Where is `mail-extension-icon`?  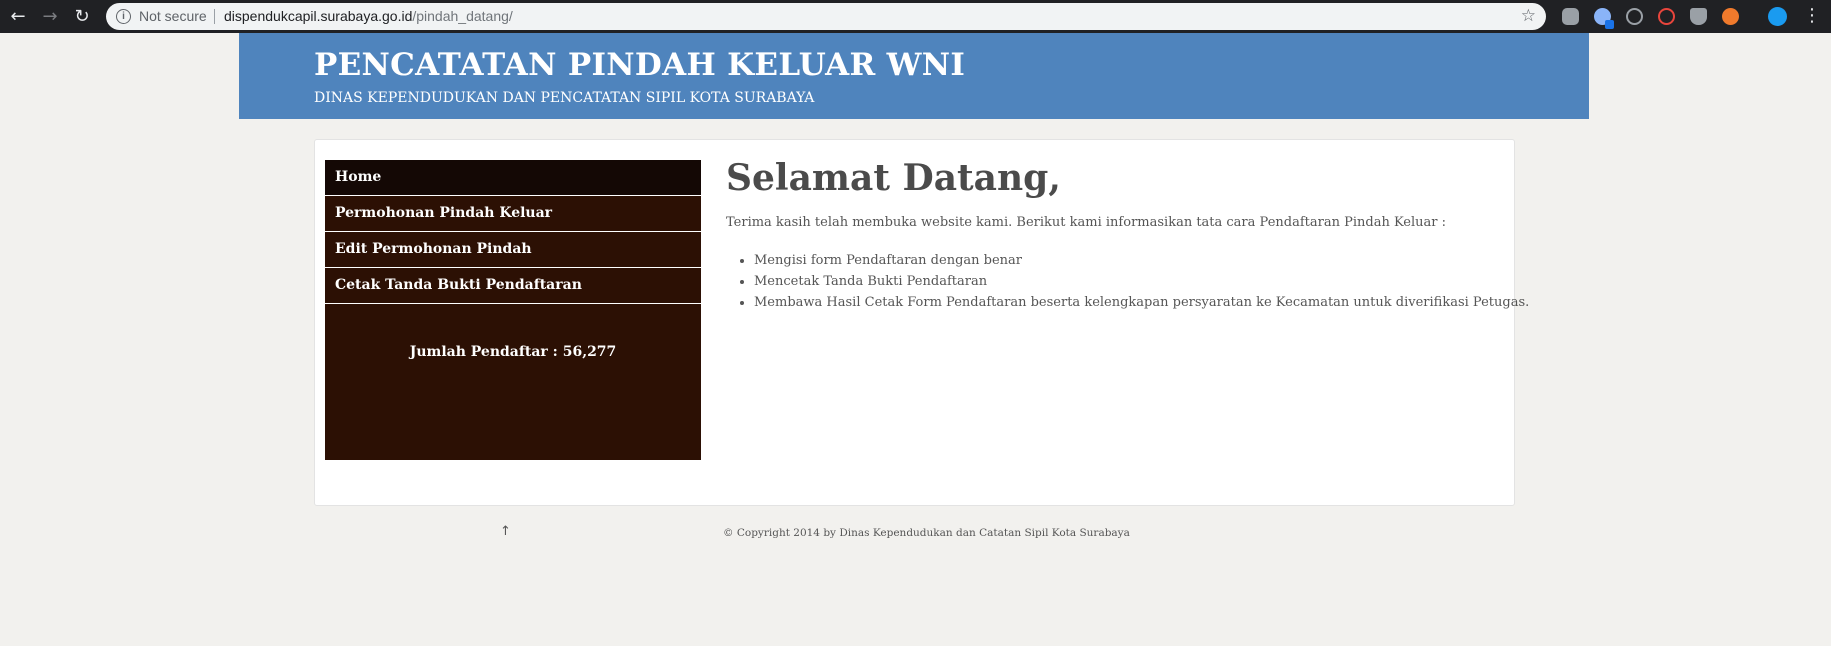
mail-extension-icon is located at coordinates (1570, 16).